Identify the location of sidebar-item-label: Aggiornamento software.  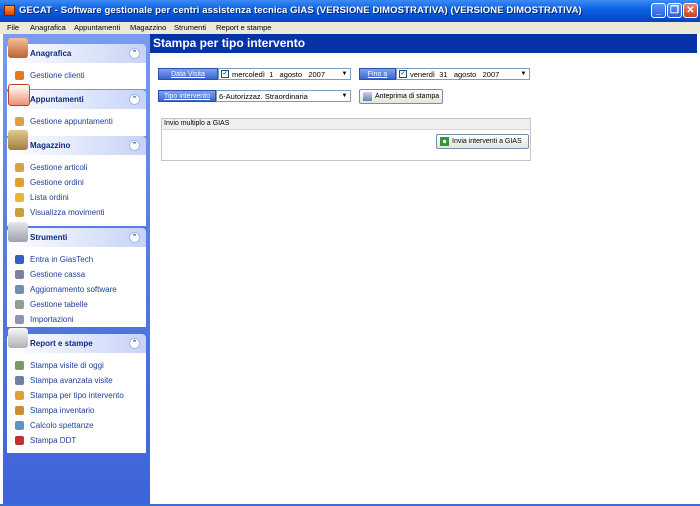
(73, 289).